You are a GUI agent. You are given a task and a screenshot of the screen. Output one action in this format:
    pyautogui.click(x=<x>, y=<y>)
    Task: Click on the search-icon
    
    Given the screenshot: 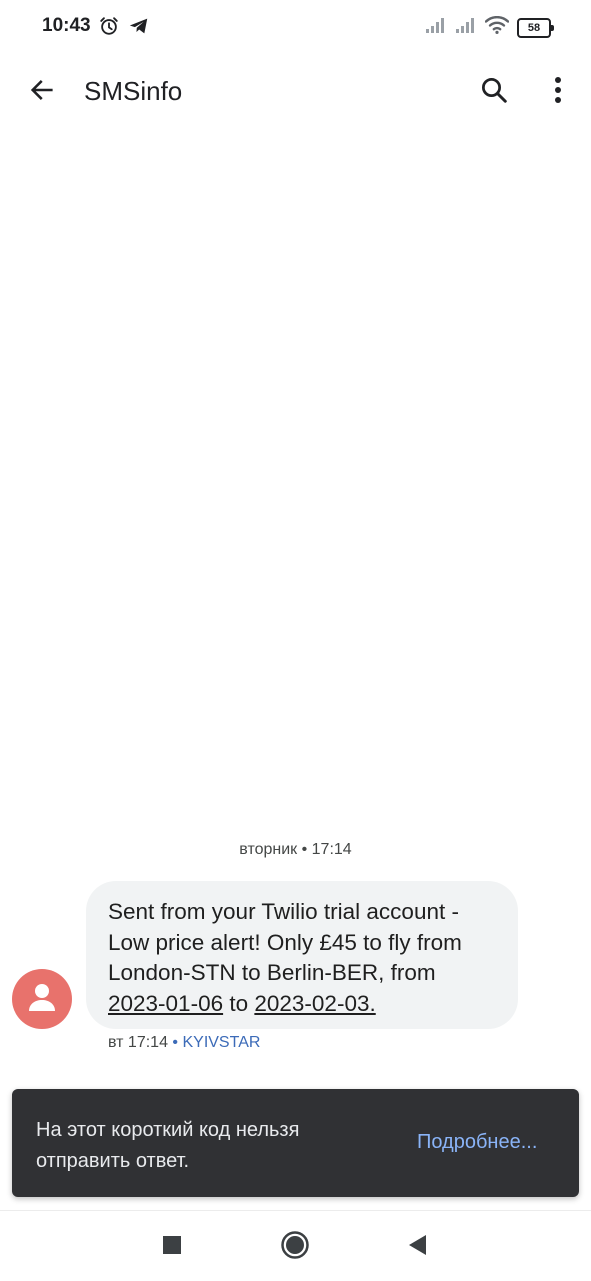 What is the action you would take?
    pyautogui.click(x=494, y=92)
    